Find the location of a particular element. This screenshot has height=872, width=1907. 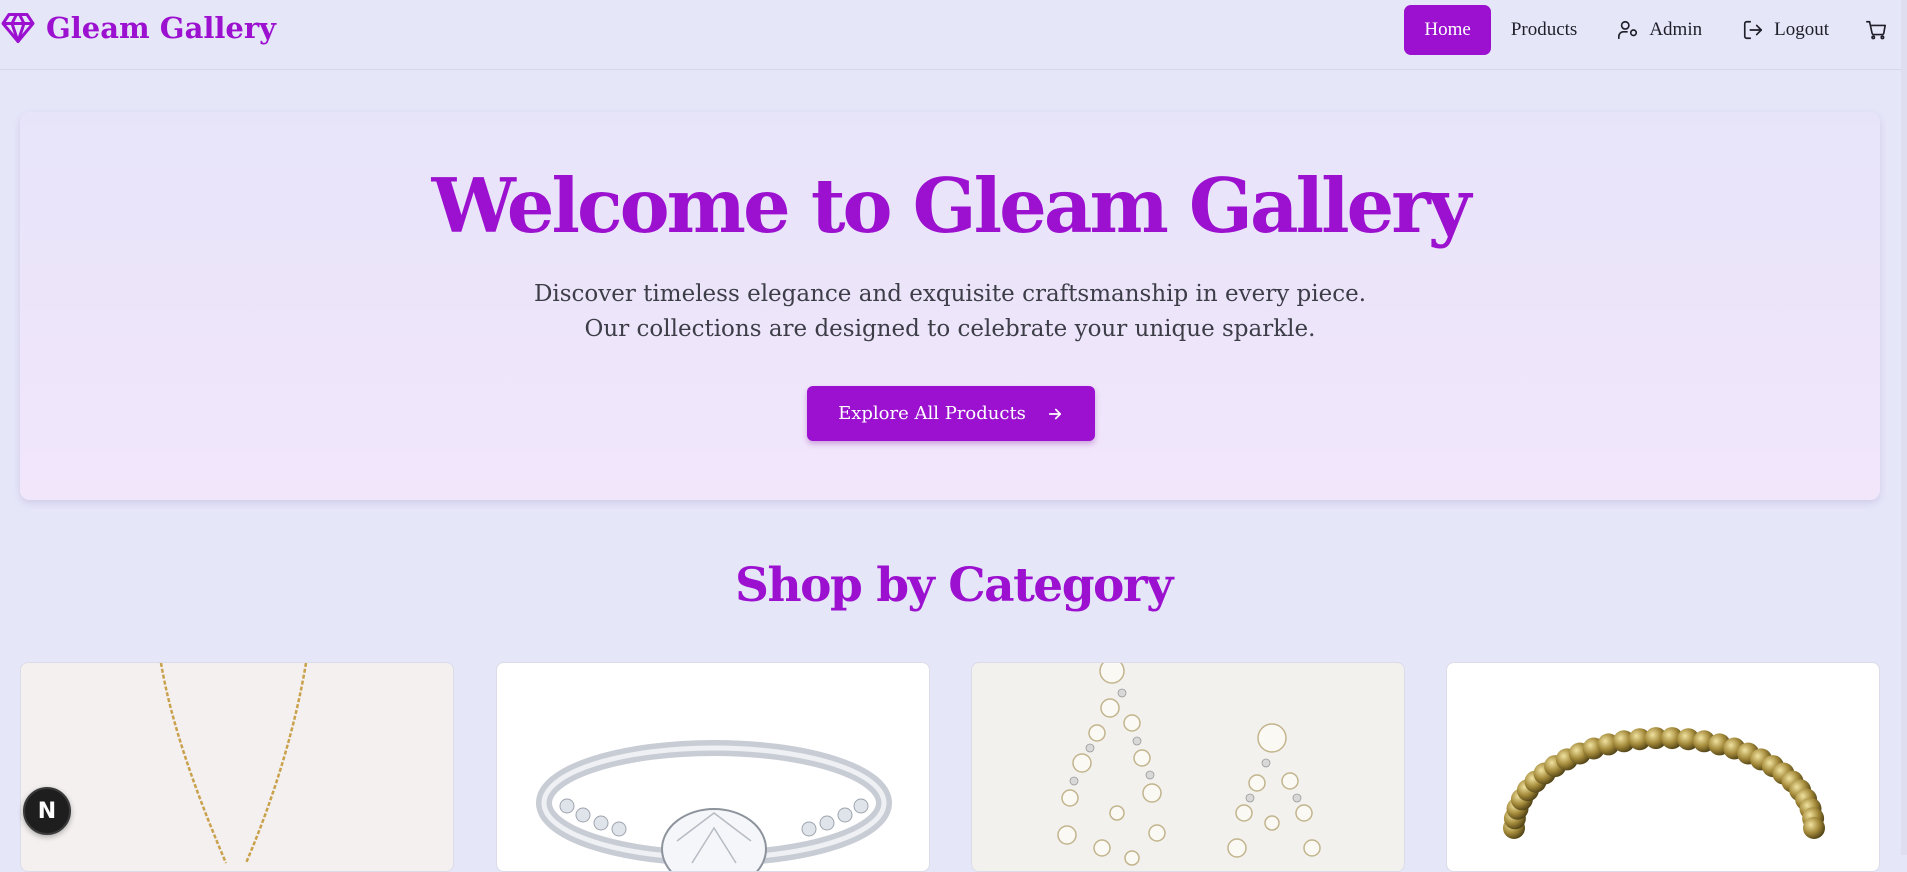

category-card-rings is located at coordinates (713, 767).